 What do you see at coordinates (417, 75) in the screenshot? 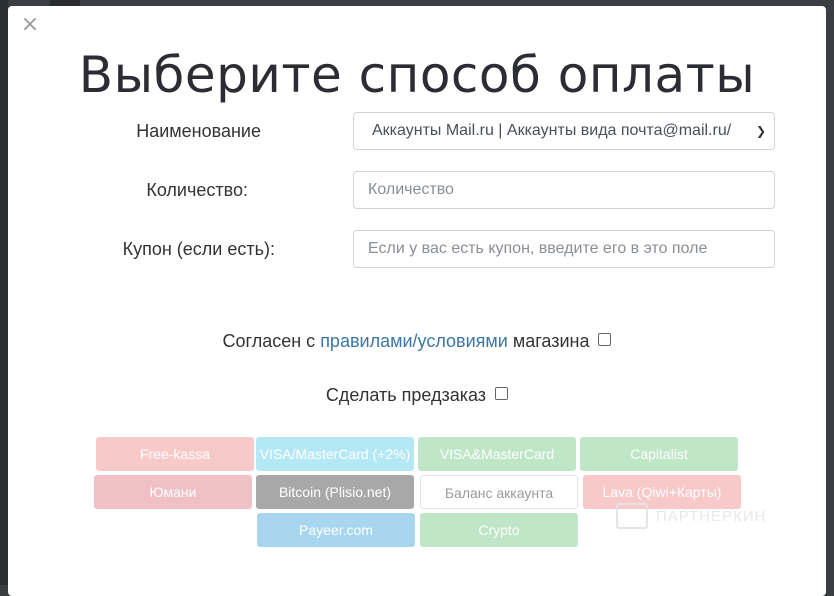
I see `modal-title: Выберите способ оплаты` at bounding box center [417, 75].